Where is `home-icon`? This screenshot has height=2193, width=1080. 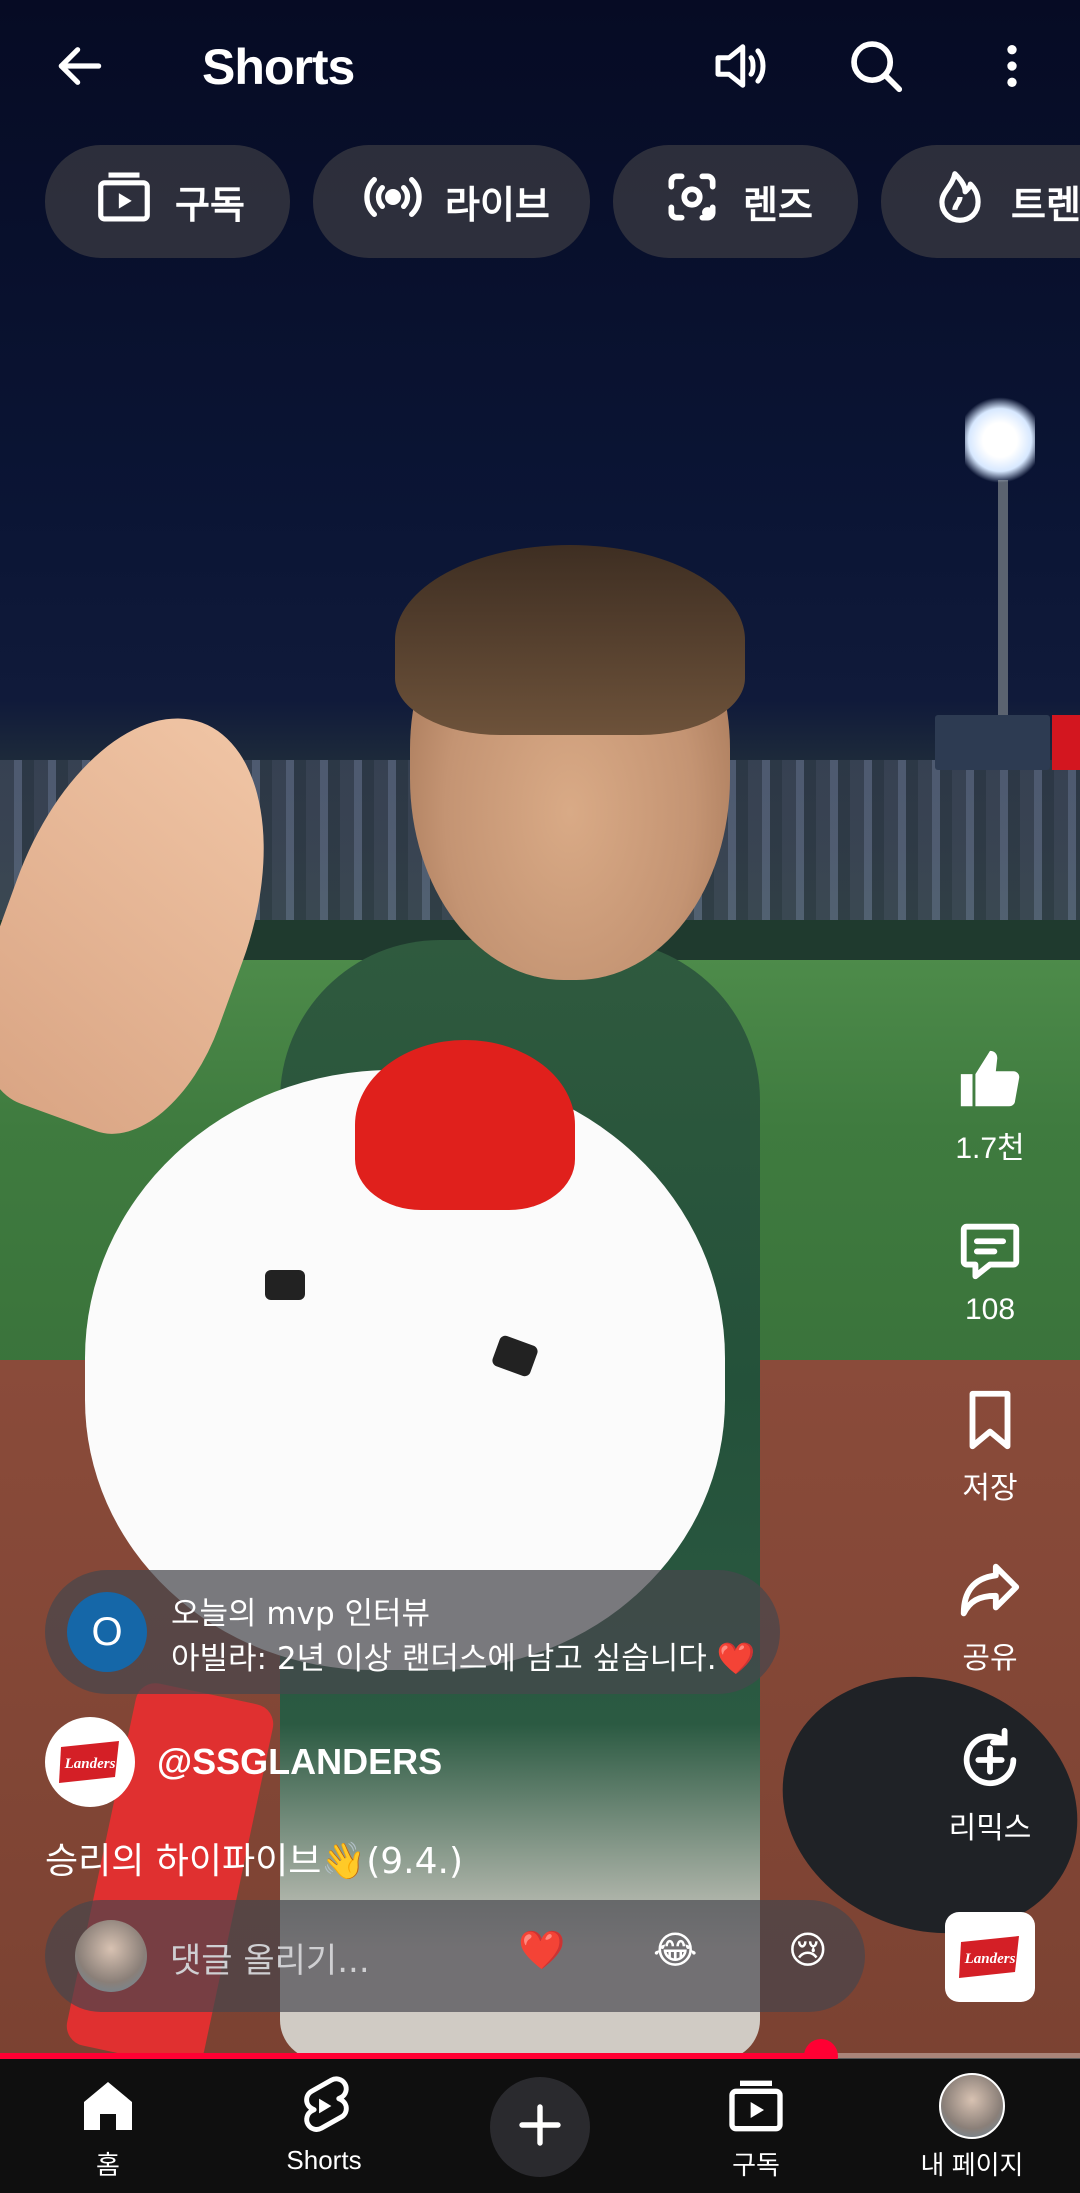 home-icon is located at coordinates (108, 2106).